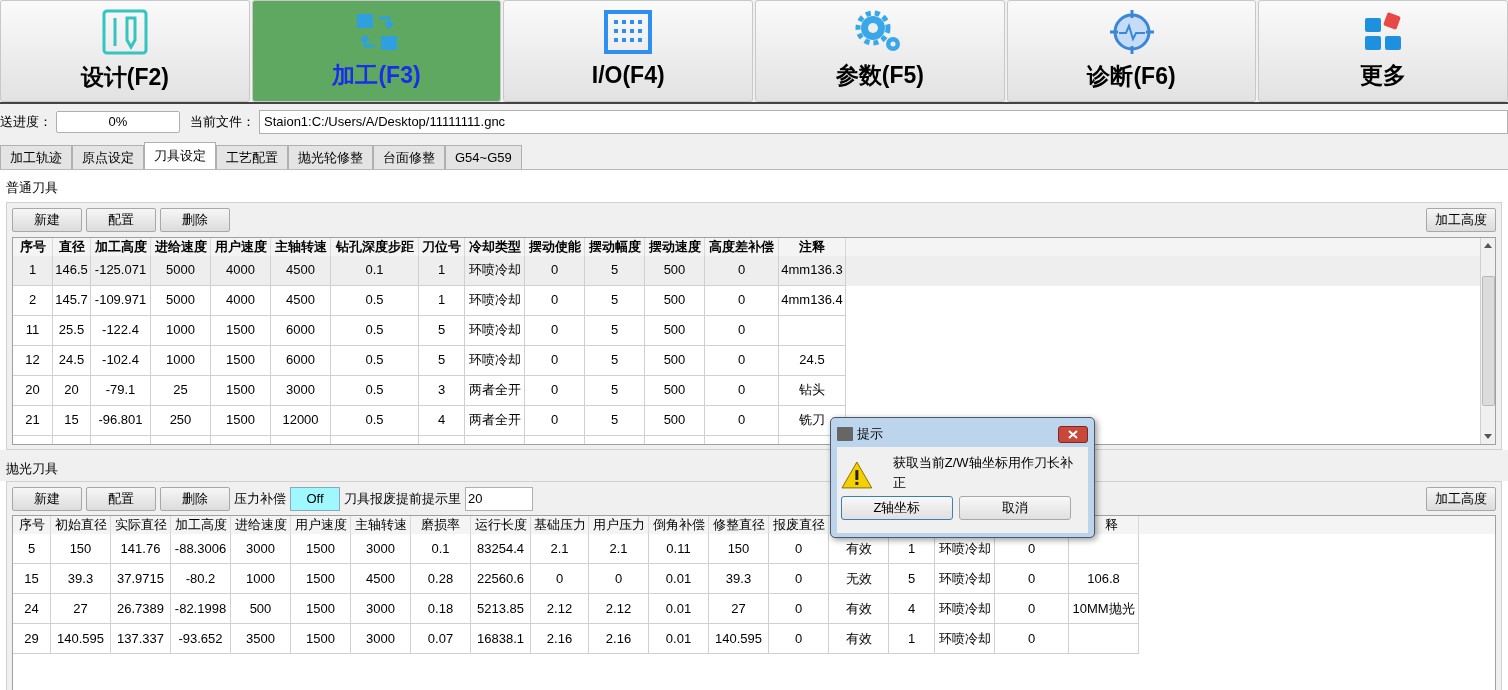 The height and width of the screenshot is (690, 1508). Describe the element at coordinates (32, 639) in the screenshot. I see `table-cell: 29` at that location.